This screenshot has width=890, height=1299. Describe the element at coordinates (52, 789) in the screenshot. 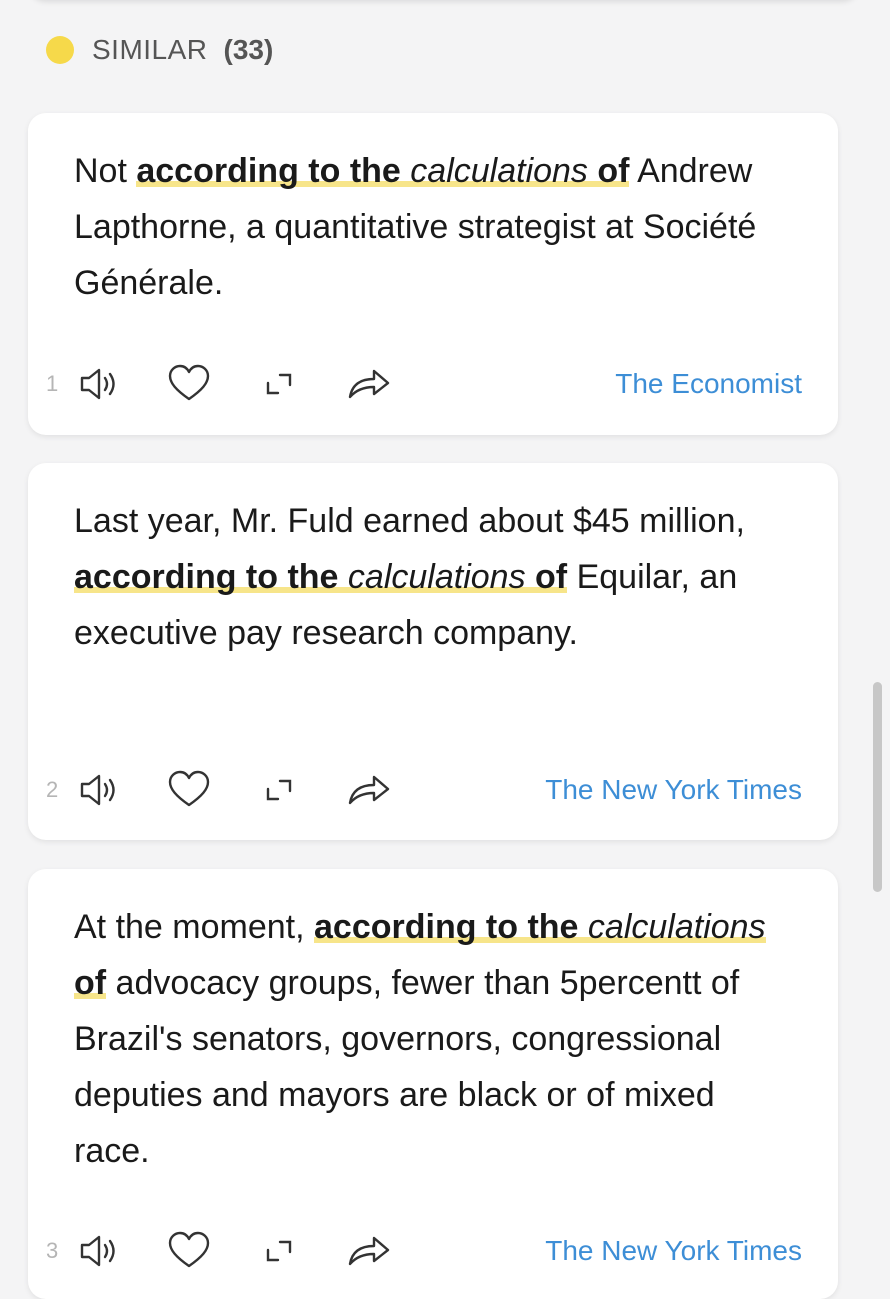

I see `card-number: 2` at that location.